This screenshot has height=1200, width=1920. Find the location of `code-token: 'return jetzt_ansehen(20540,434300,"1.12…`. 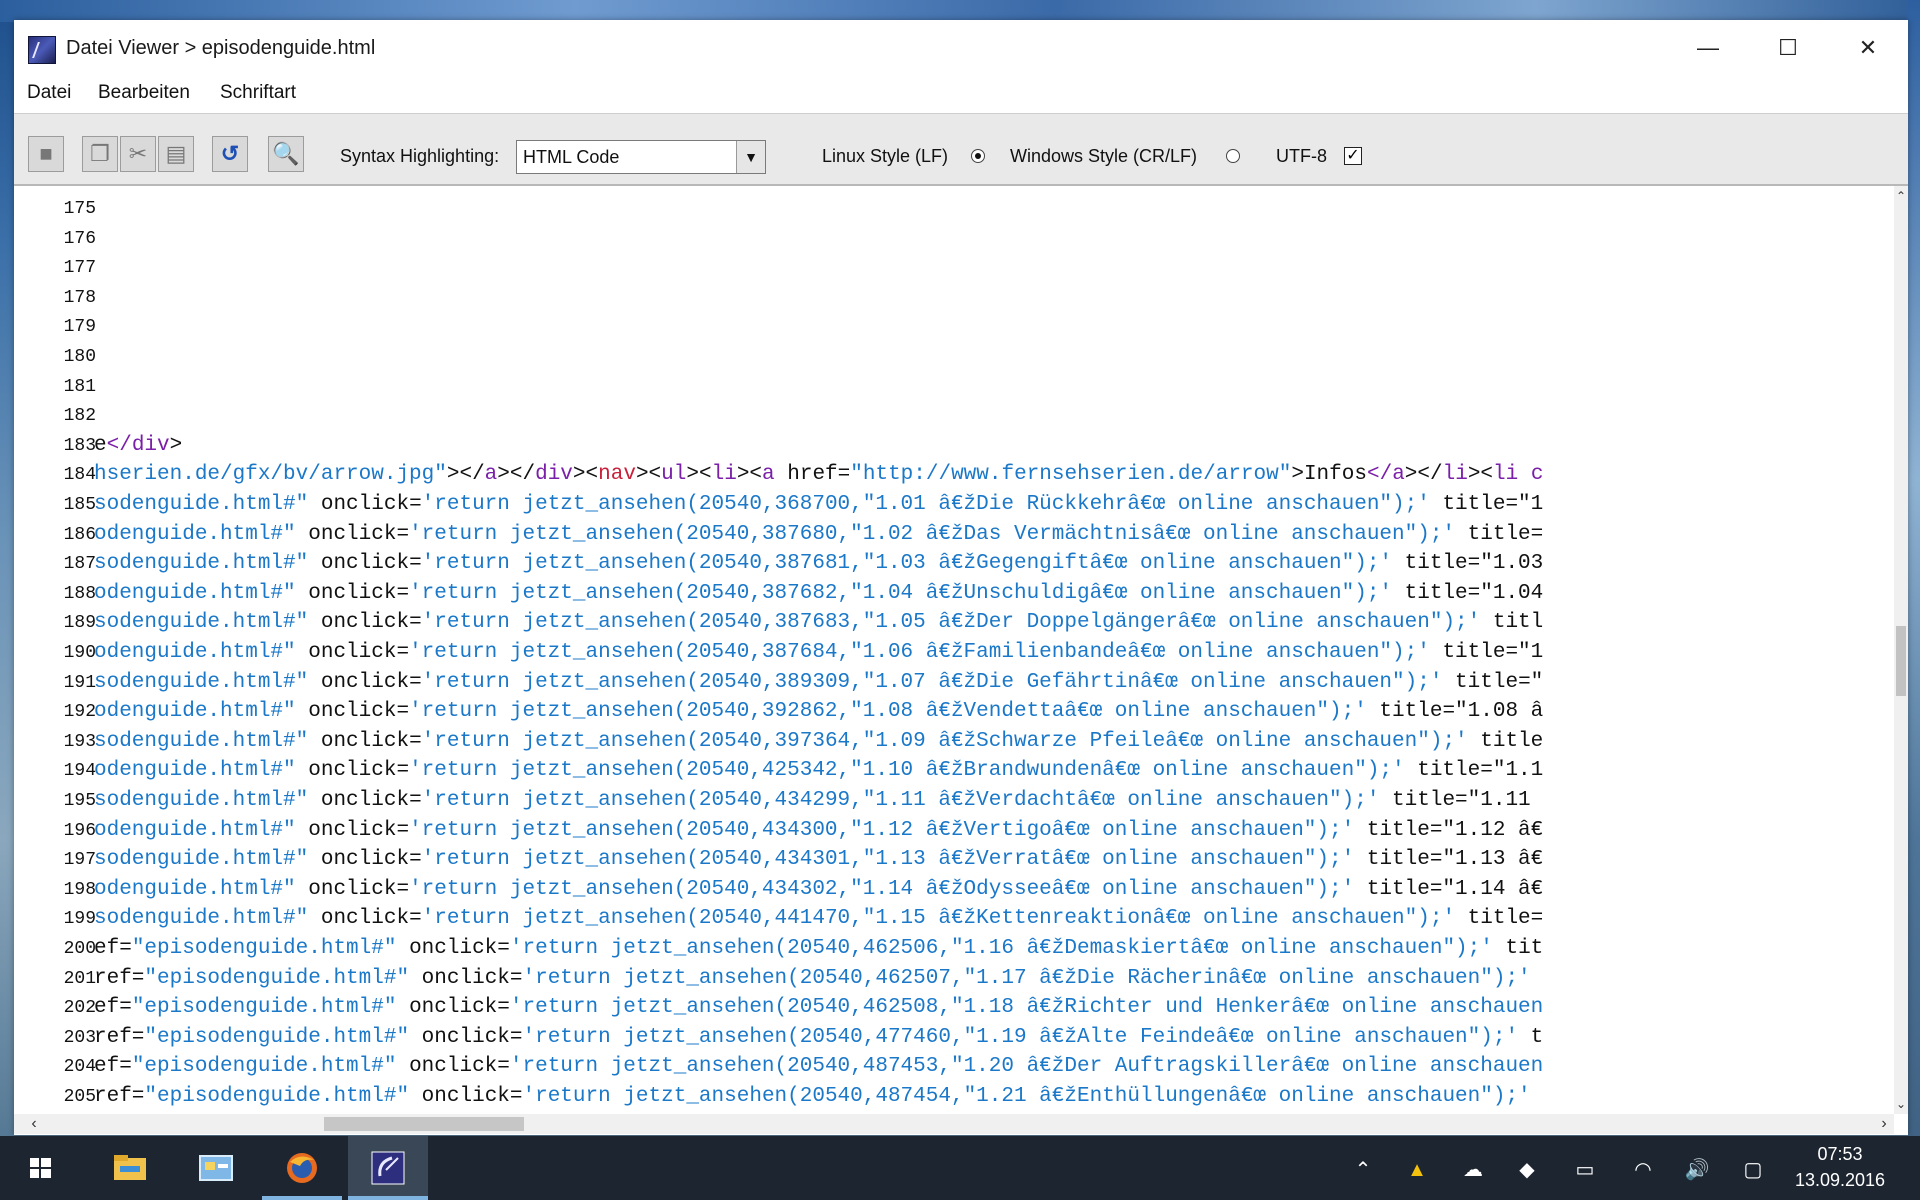

code-token: 'return jetzt_ansehen(20540,434300,"1.12… is located at coordinates (882, 830).